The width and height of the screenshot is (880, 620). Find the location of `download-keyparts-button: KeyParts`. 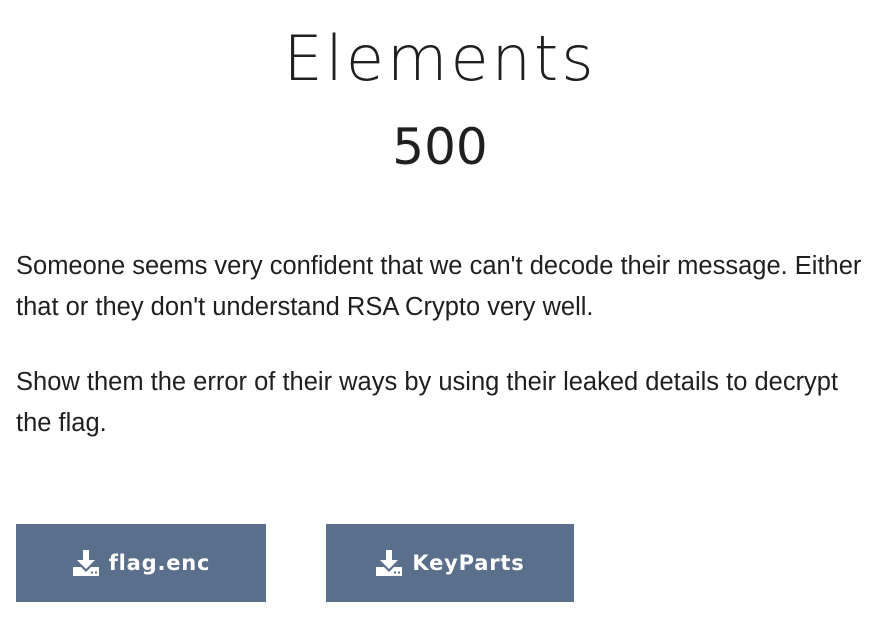

download-keyparts-button: KeyParts is located at coordinates (450, 563).